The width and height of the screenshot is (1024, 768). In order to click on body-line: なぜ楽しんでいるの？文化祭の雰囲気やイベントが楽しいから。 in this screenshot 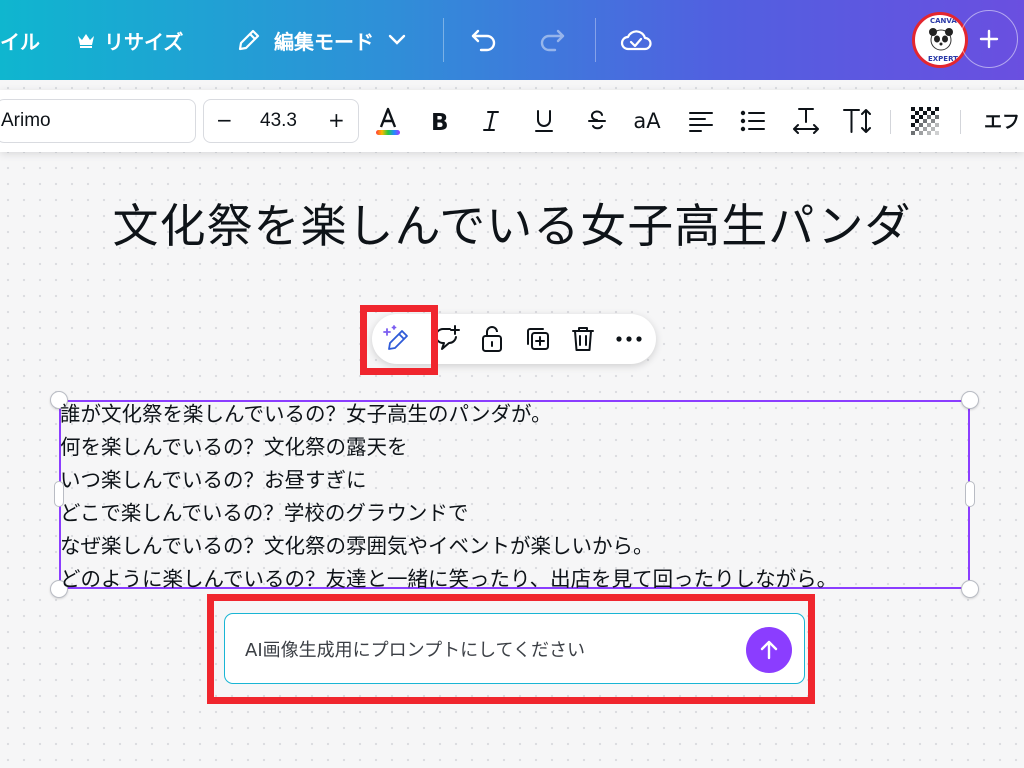, I will do `click(357, 546)`.